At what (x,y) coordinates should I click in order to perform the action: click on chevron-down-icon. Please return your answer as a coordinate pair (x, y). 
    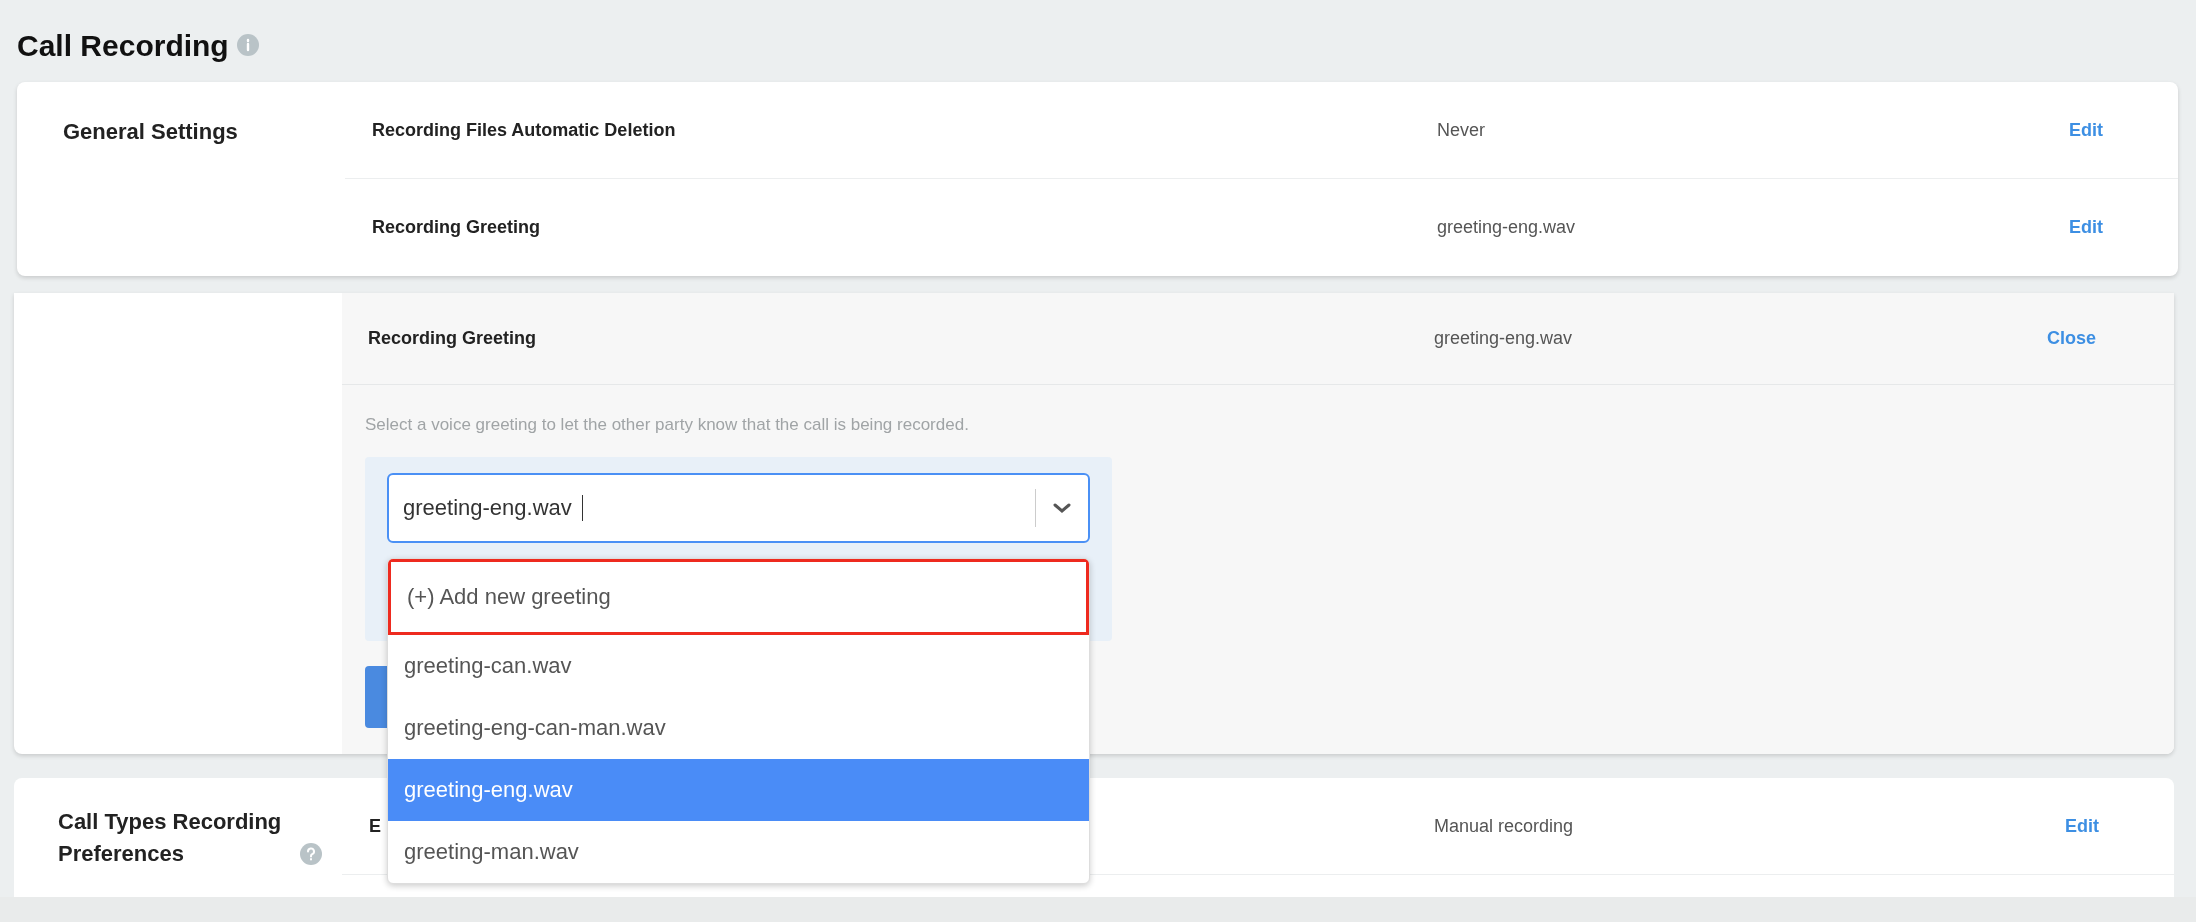
    Looking at the image, I should click on (1062, 507).